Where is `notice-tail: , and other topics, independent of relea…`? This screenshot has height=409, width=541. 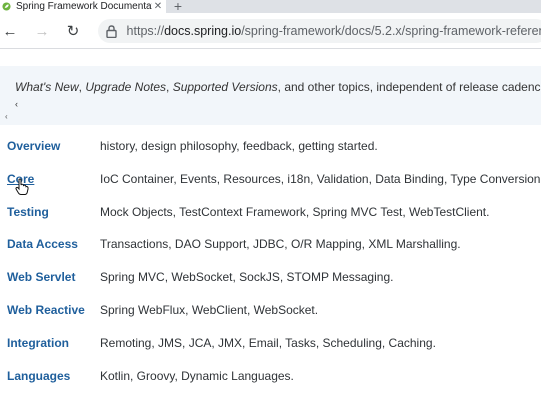 notice-tail: , and other topics, independent of relea… is located at coordinates (409, 87).